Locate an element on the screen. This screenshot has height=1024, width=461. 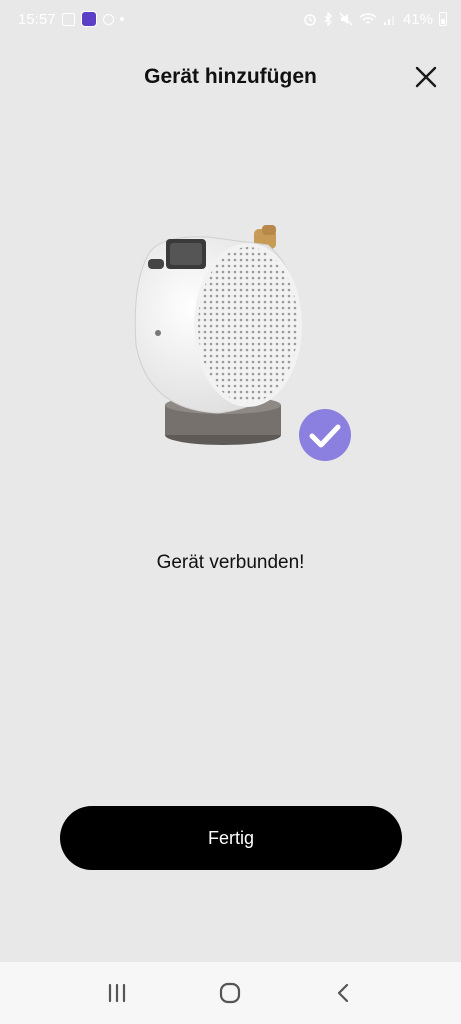
close-button is located at coordinates (426, 77).